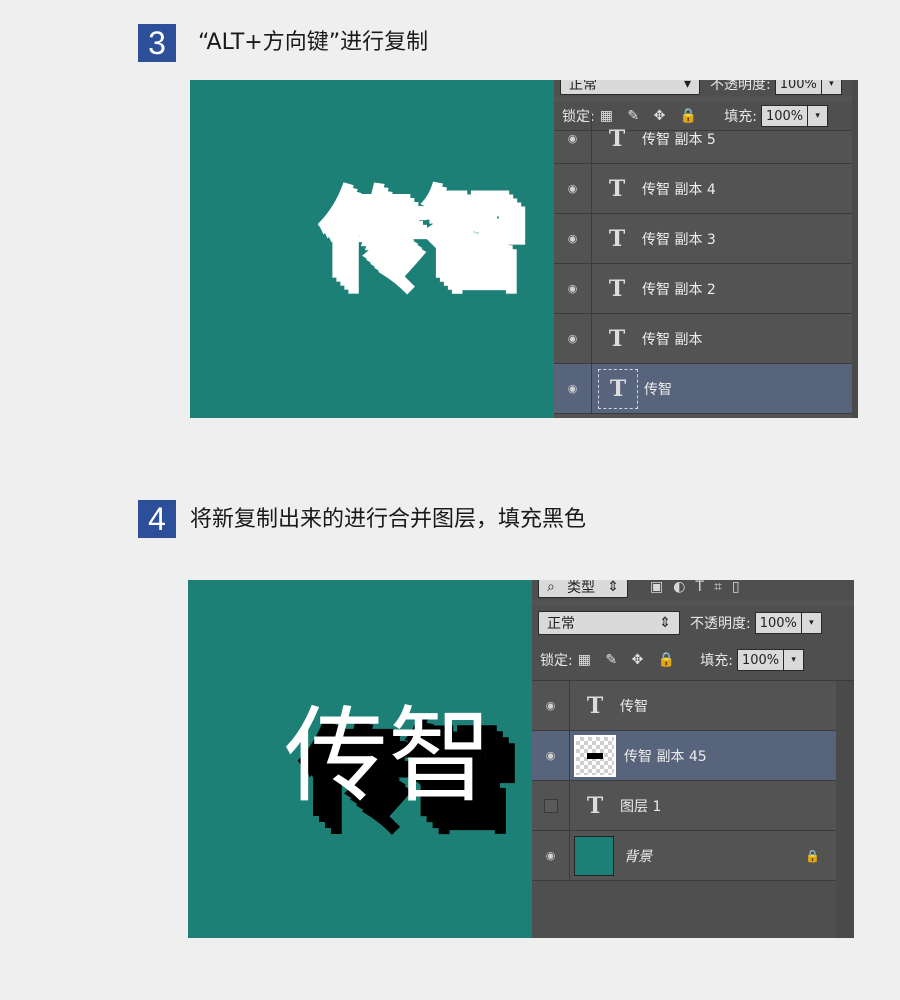  What do you see at coordinates (716, 661) in the screenshot?
I see `fill-label: 填充:` at bounding box center [716, 661].